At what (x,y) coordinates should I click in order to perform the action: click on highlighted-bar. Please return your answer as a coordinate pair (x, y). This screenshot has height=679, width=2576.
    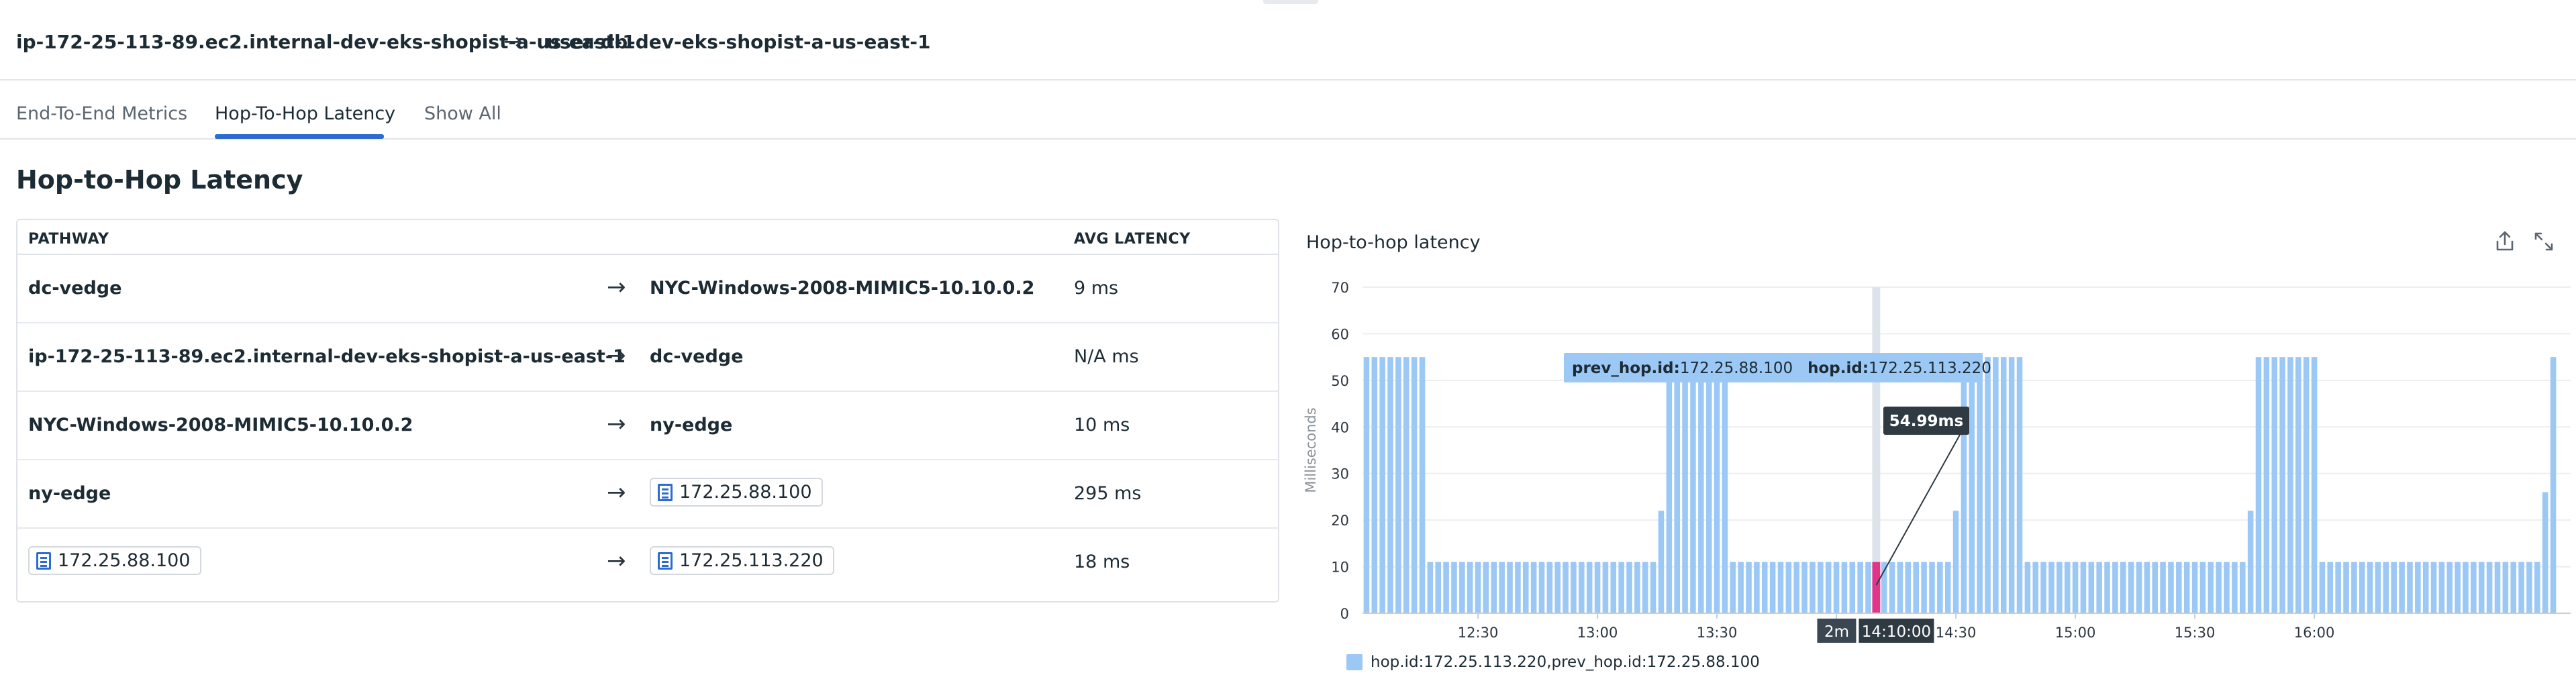
    Looking at the image, I should click on (1876, 587).